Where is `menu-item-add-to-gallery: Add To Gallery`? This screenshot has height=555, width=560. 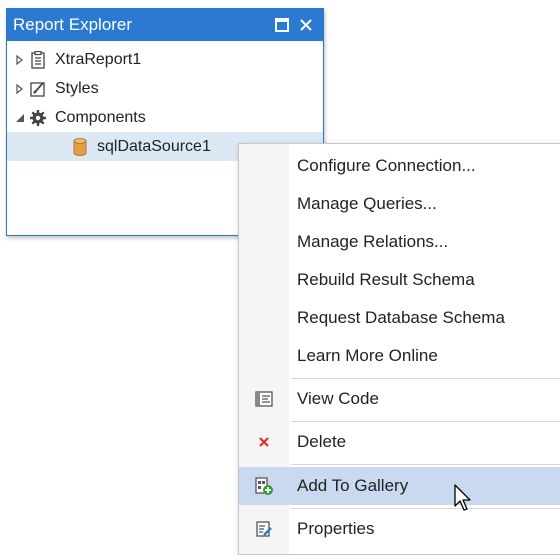
menu-item-add-to-gallery: Add To Gallery is located at coordinates (399, 486).